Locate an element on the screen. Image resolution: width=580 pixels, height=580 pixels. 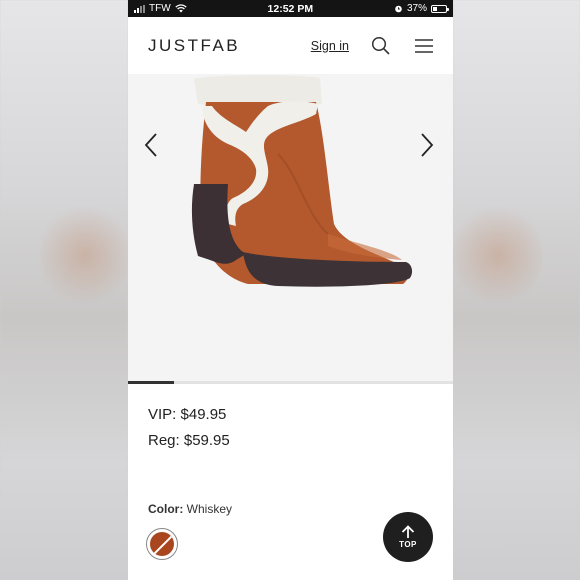
swatch-fill is located at coordinates (162, 544).